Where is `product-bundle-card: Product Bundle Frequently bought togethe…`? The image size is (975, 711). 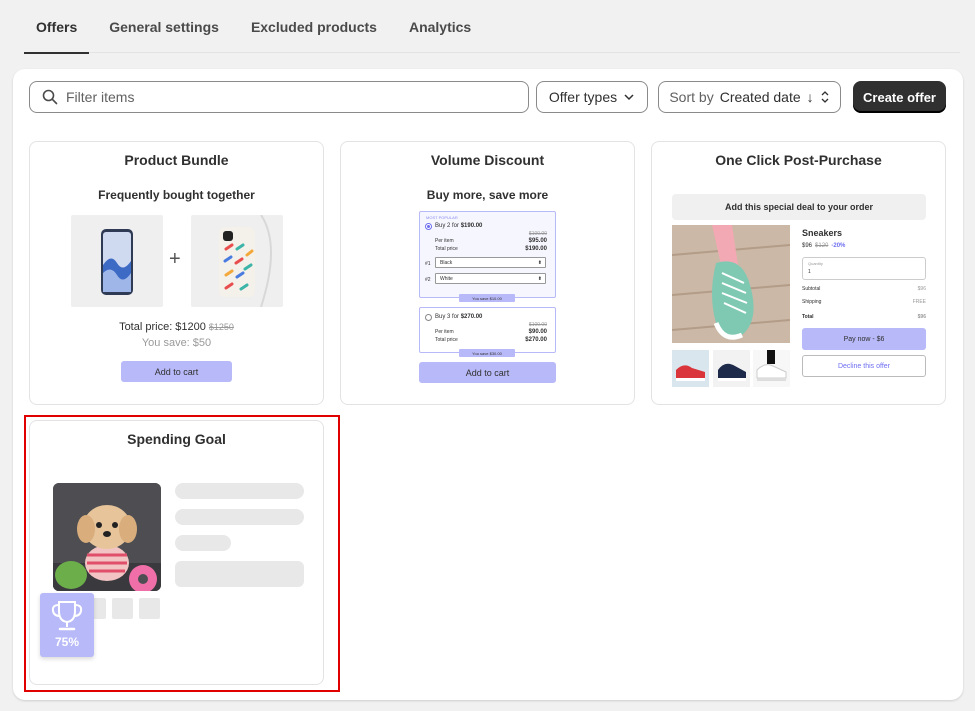 product-bundle-card: Product Bundle Frequently bought togethe… is located at coordinates (176, 273).